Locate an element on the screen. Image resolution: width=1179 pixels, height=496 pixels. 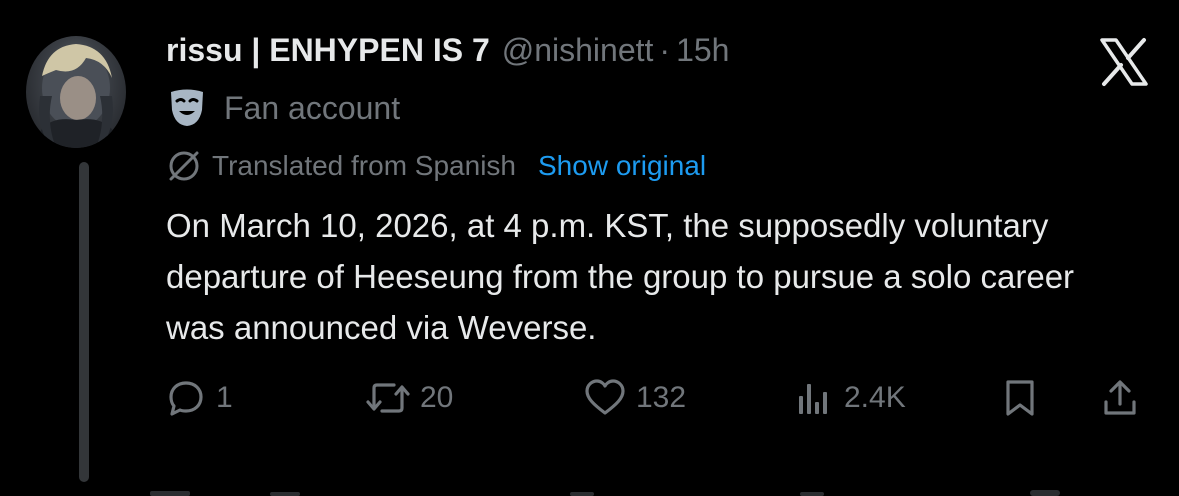
user-handle: @nishinett is located at coordinates (578, 50).